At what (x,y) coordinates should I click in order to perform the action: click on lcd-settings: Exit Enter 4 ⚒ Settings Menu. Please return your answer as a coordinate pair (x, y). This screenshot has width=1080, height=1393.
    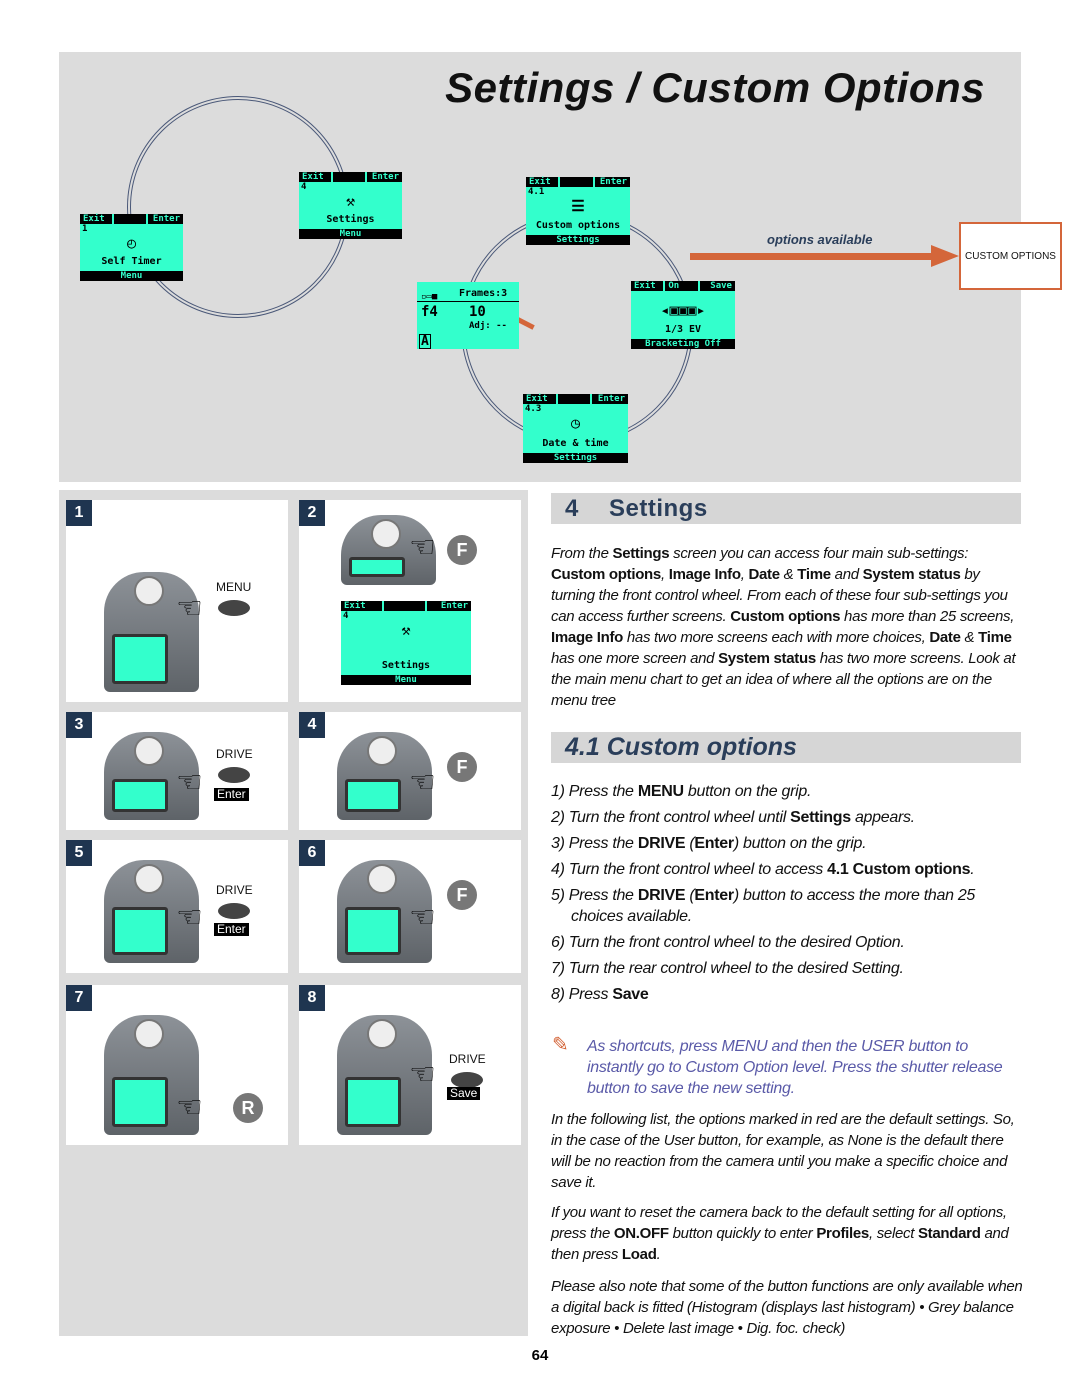
    Looking at the image, I should click on (350, 205).